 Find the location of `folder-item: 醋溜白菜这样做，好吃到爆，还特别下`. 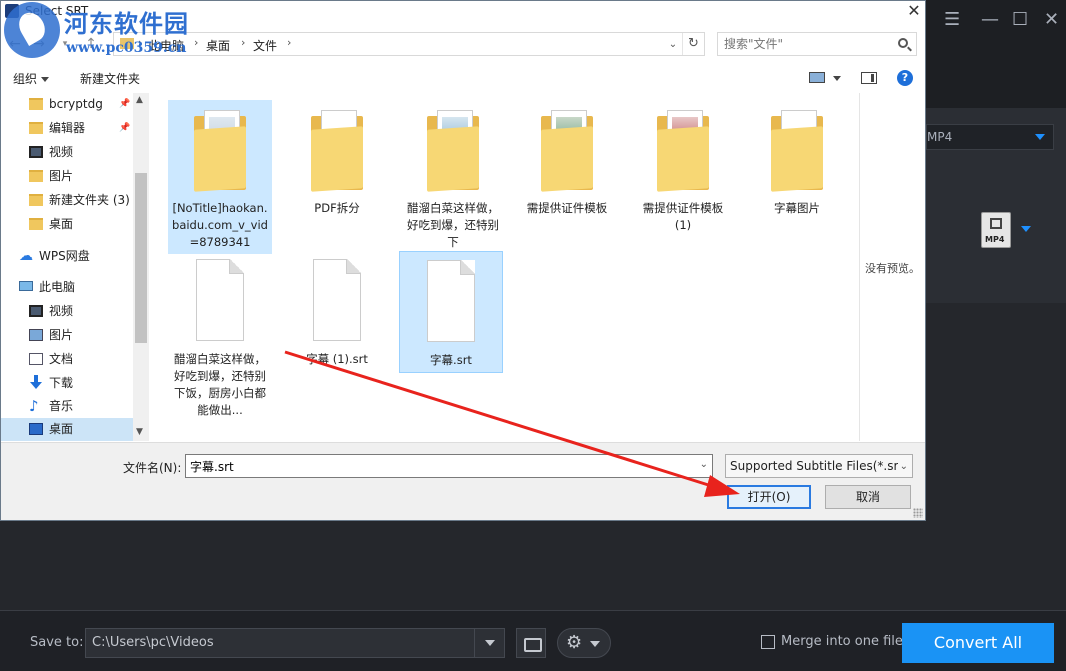

folder-item: 醋溜白菜这样做，好吃到爆，还特别下 is located at coordinates (453, 177).